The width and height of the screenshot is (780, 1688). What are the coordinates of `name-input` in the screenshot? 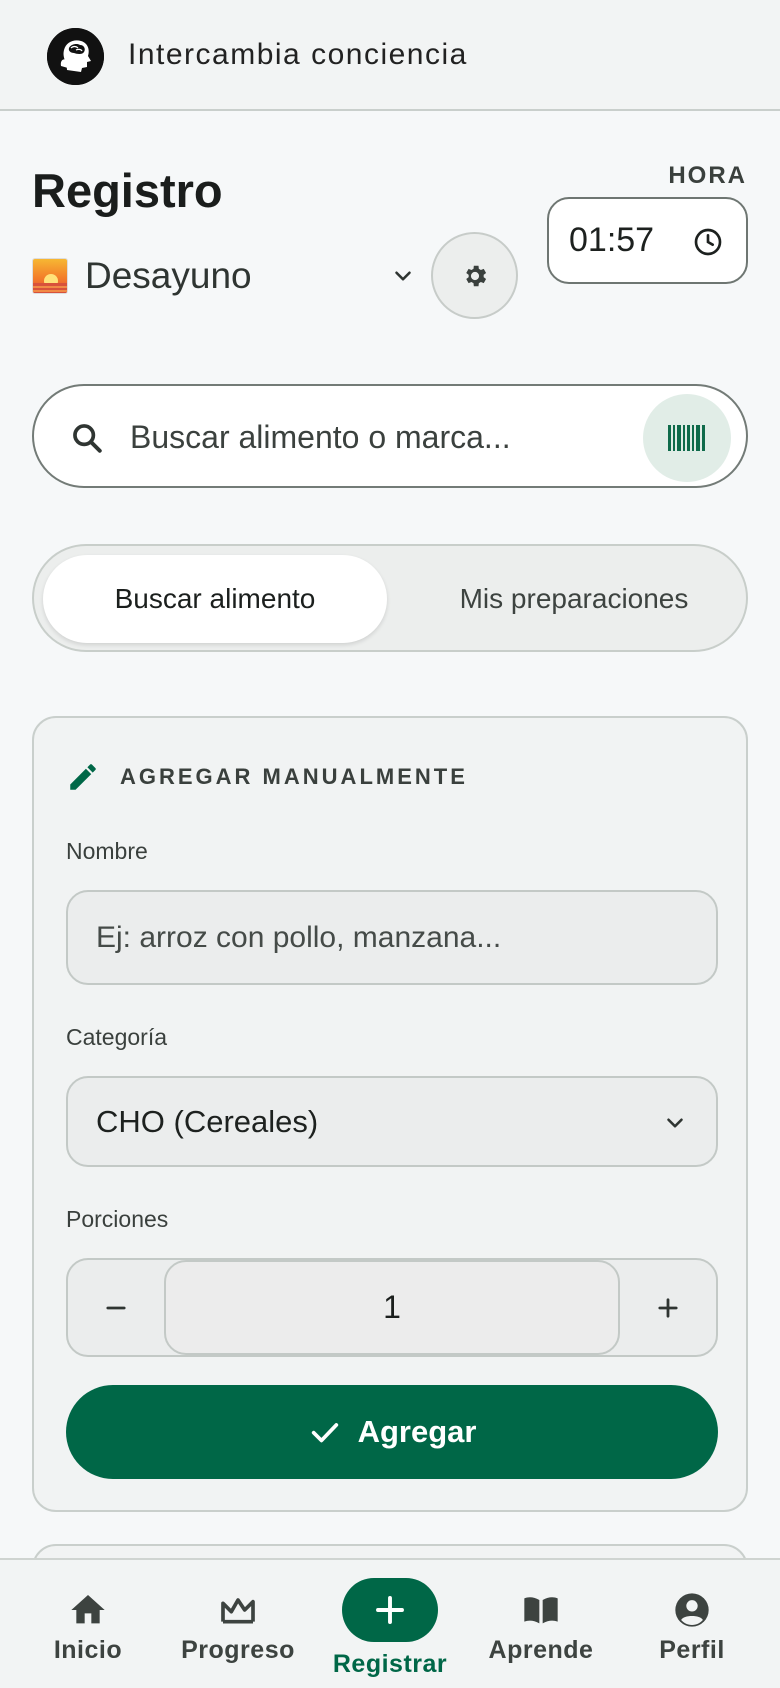 It's located at (391, 938).